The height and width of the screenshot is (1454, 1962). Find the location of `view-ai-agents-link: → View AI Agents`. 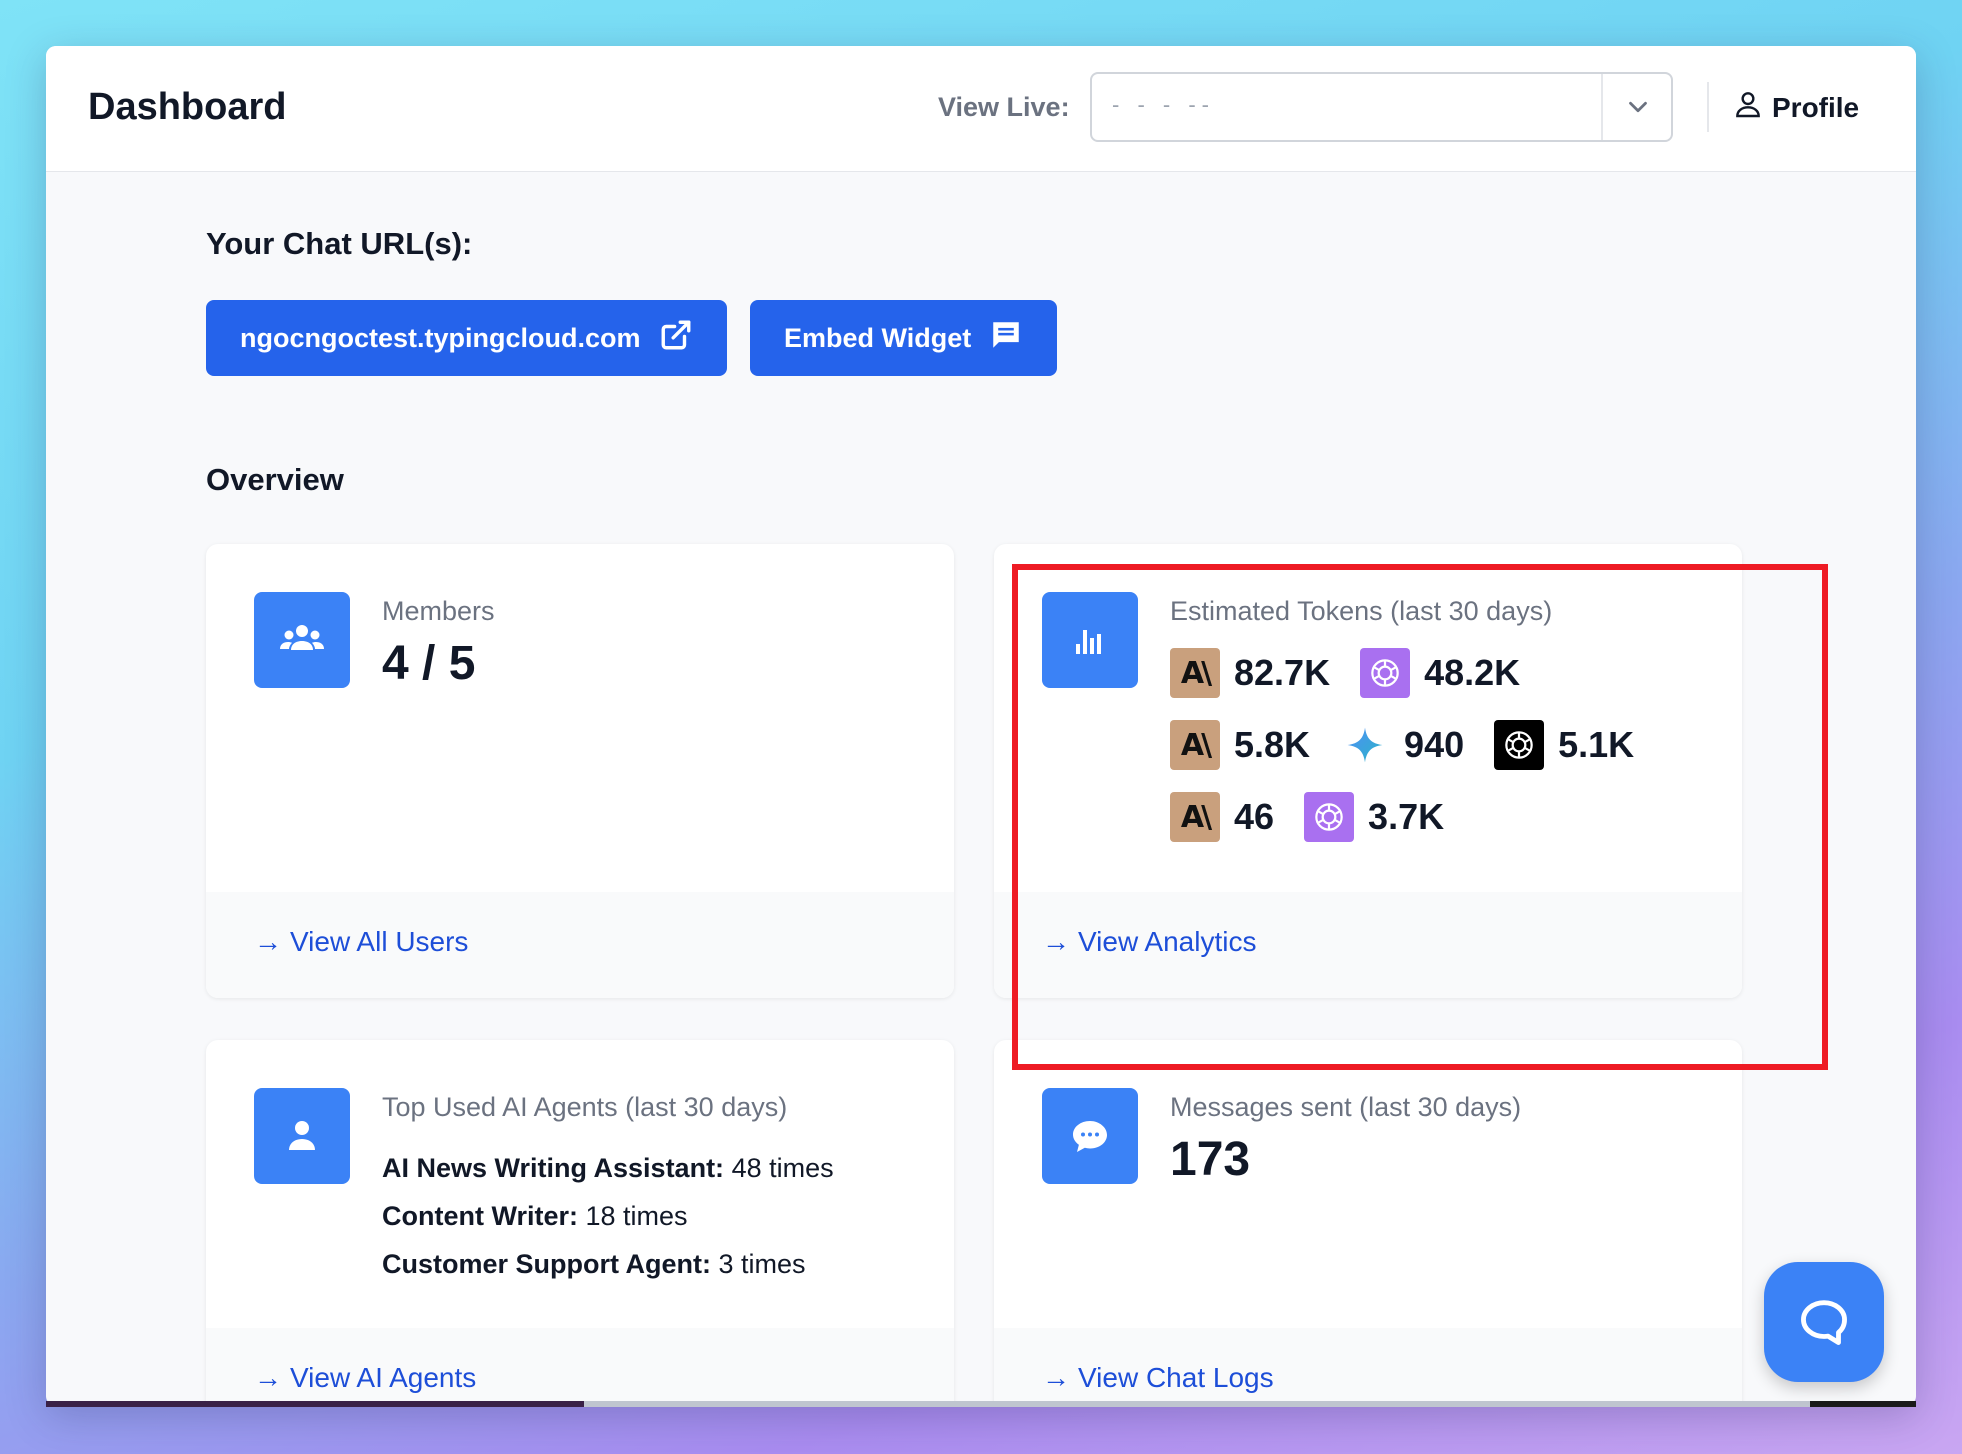

view-ai-agents-link: → View AI Agents is located at coordinates (365, 1378).